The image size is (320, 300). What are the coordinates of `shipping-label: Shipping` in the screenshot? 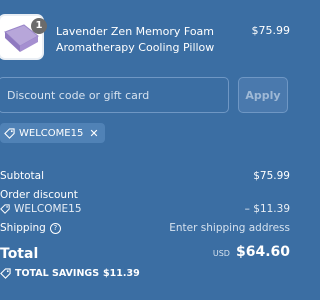 It's located at (23, 228).